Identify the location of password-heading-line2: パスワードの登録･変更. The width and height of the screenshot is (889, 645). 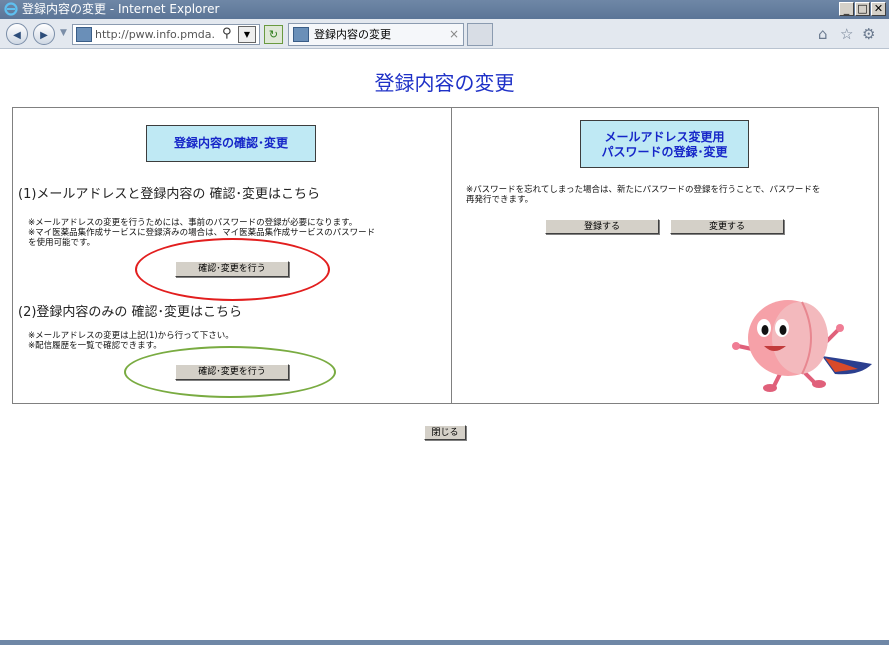
(664, 152).